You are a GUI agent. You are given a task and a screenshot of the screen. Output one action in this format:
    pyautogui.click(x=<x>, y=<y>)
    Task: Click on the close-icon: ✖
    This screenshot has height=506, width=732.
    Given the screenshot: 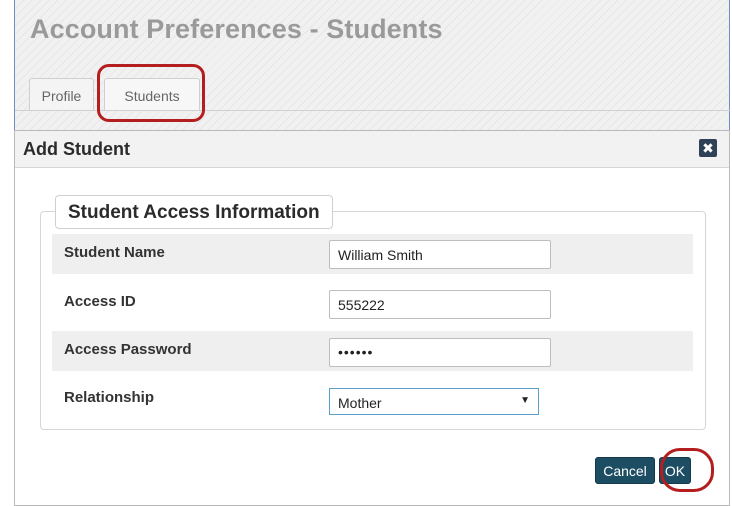 What is the action you would take?
    pyautogui.click(x=708, y=148)
    